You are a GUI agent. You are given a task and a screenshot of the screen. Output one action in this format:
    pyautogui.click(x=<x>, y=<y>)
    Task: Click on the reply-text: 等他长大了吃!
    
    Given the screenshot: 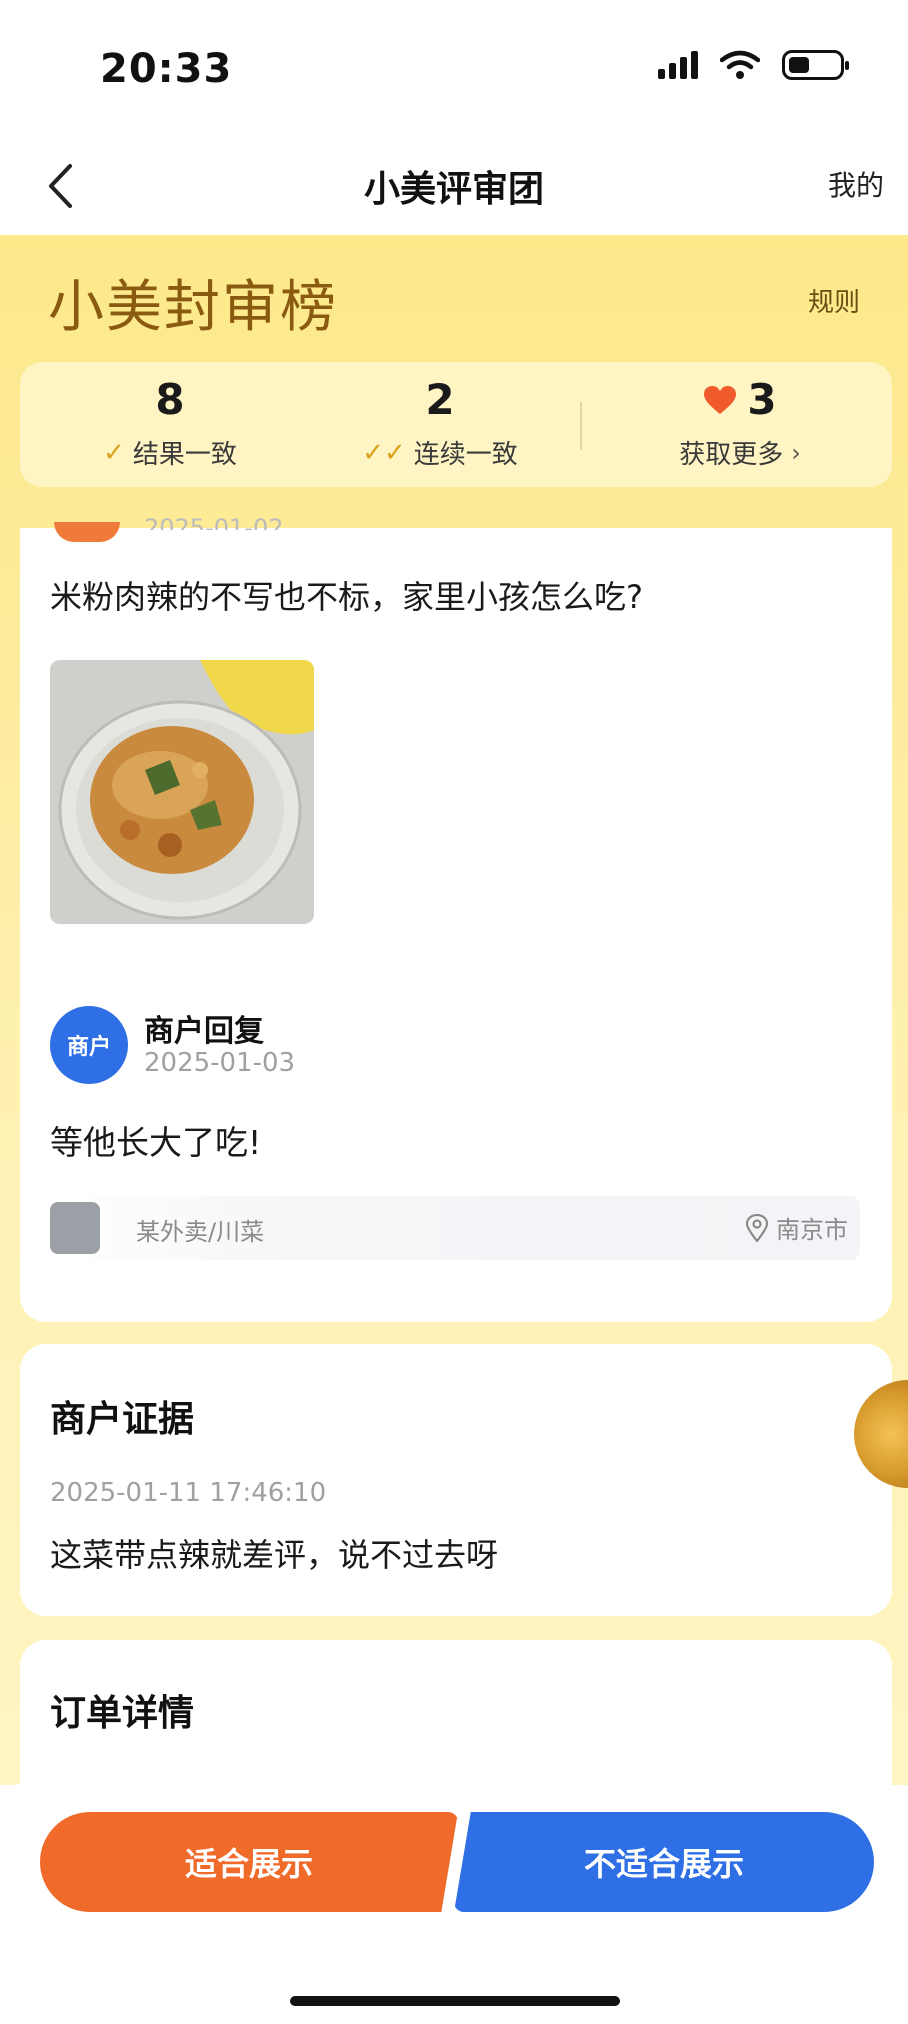 What is the action you would take?
    pyautogui.click(x=156, y=1142)
    